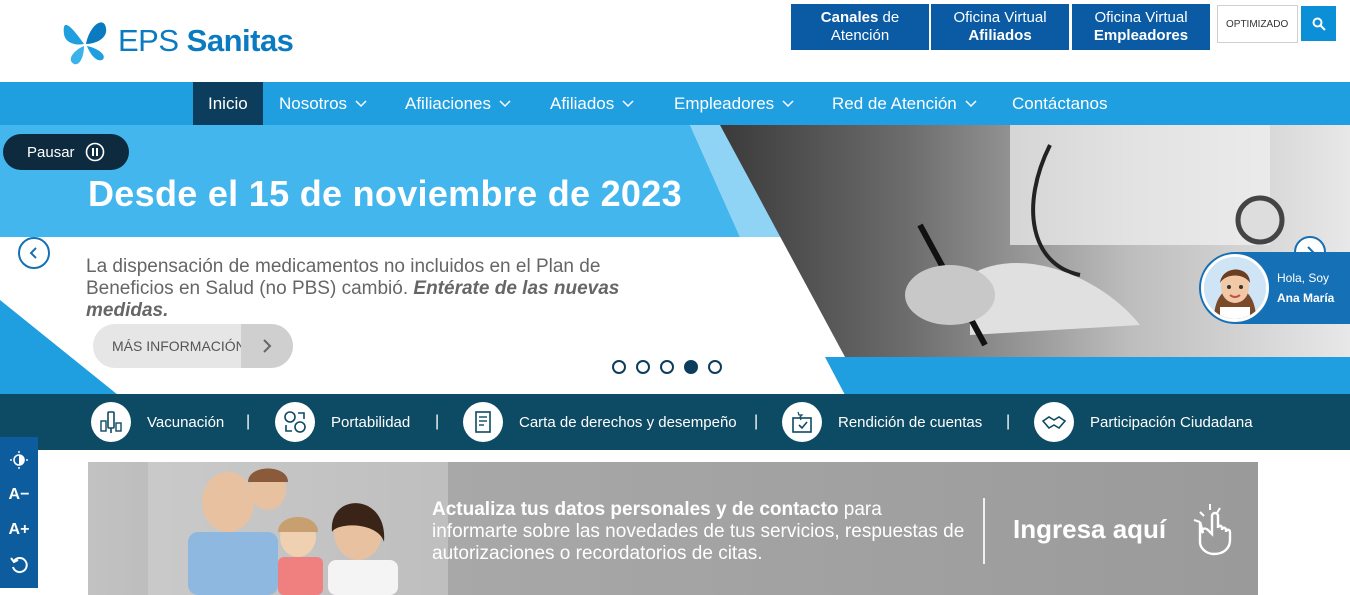  Describe the element at coordinates (802, 422) in the screenshot. I see `accountability-icon` at that location.